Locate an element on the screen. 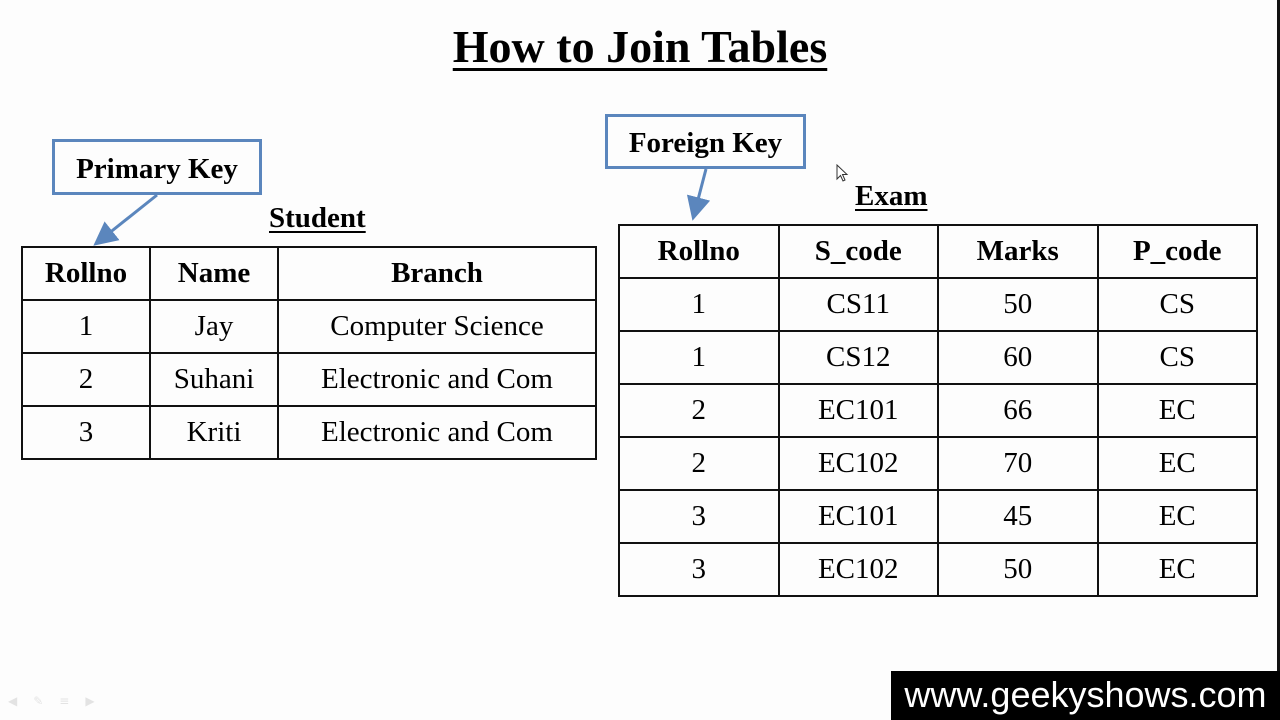 The image size is (1280, 720). table-header-row: Rollno Name Branch is located at coordinates (309, 273).